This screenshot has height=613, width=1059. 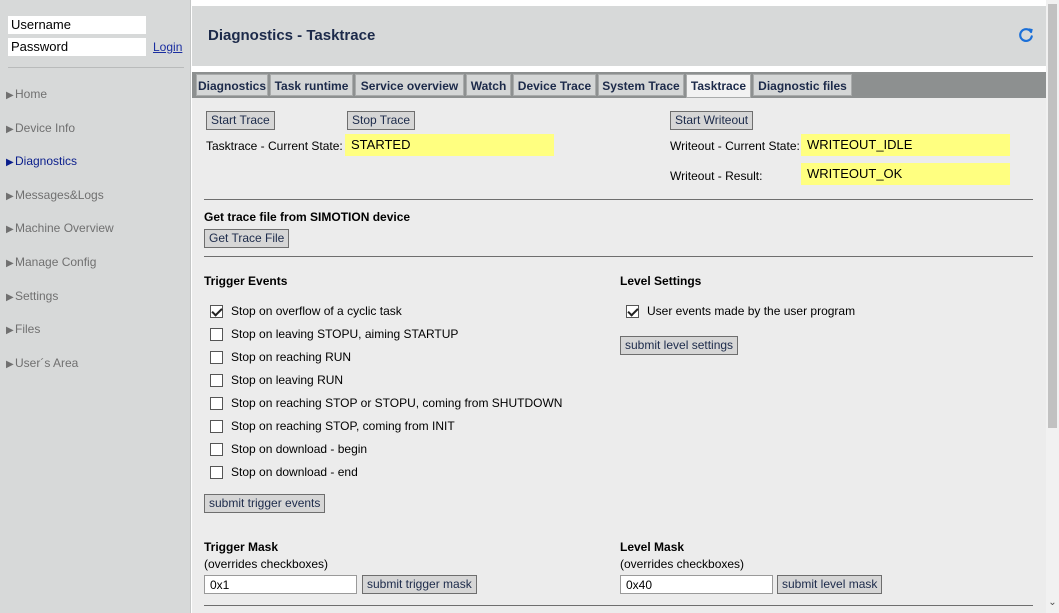 What do you see at coordinates (95, 132) in the screenshot?
I see `sidebar-item-device-info: ▶Device Info` at bounding box center [95, 132].